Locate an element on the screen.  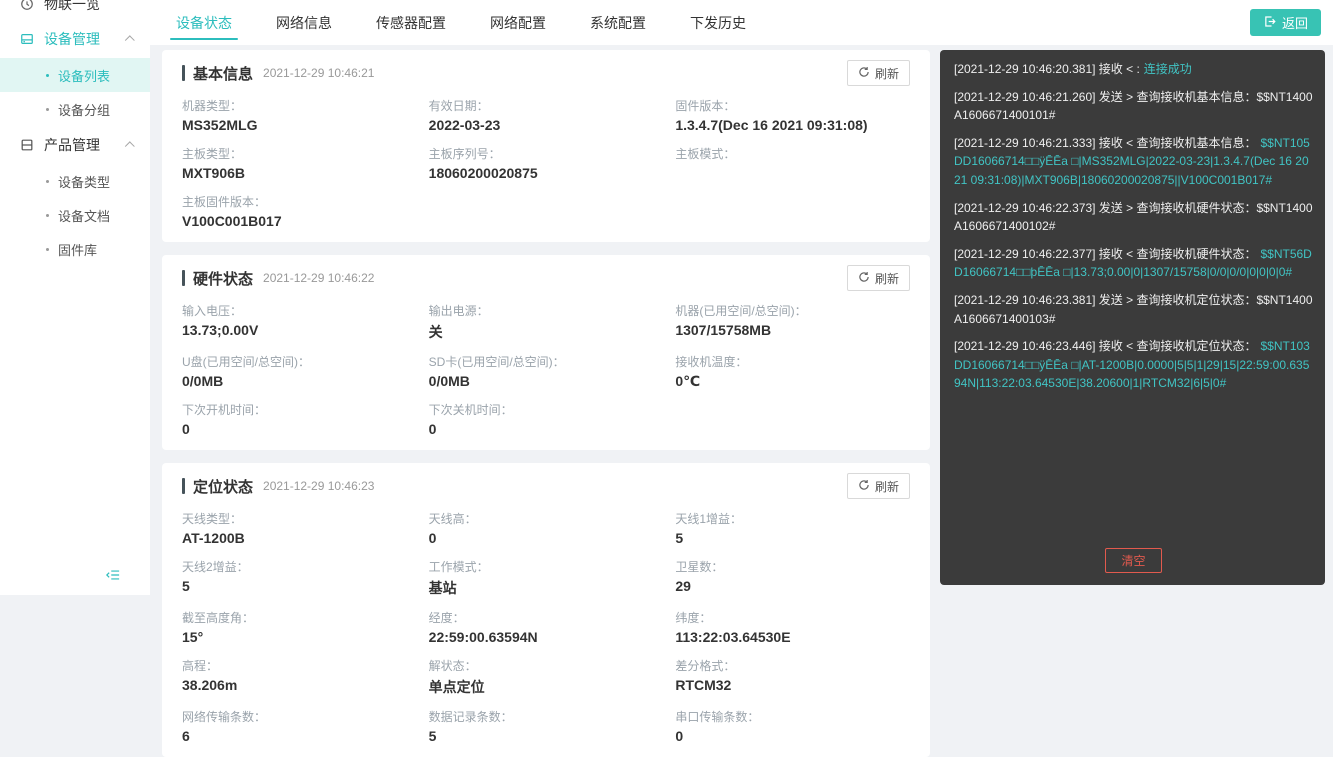
field-value: 1307/15758MB is located at coordinates (723, 330).